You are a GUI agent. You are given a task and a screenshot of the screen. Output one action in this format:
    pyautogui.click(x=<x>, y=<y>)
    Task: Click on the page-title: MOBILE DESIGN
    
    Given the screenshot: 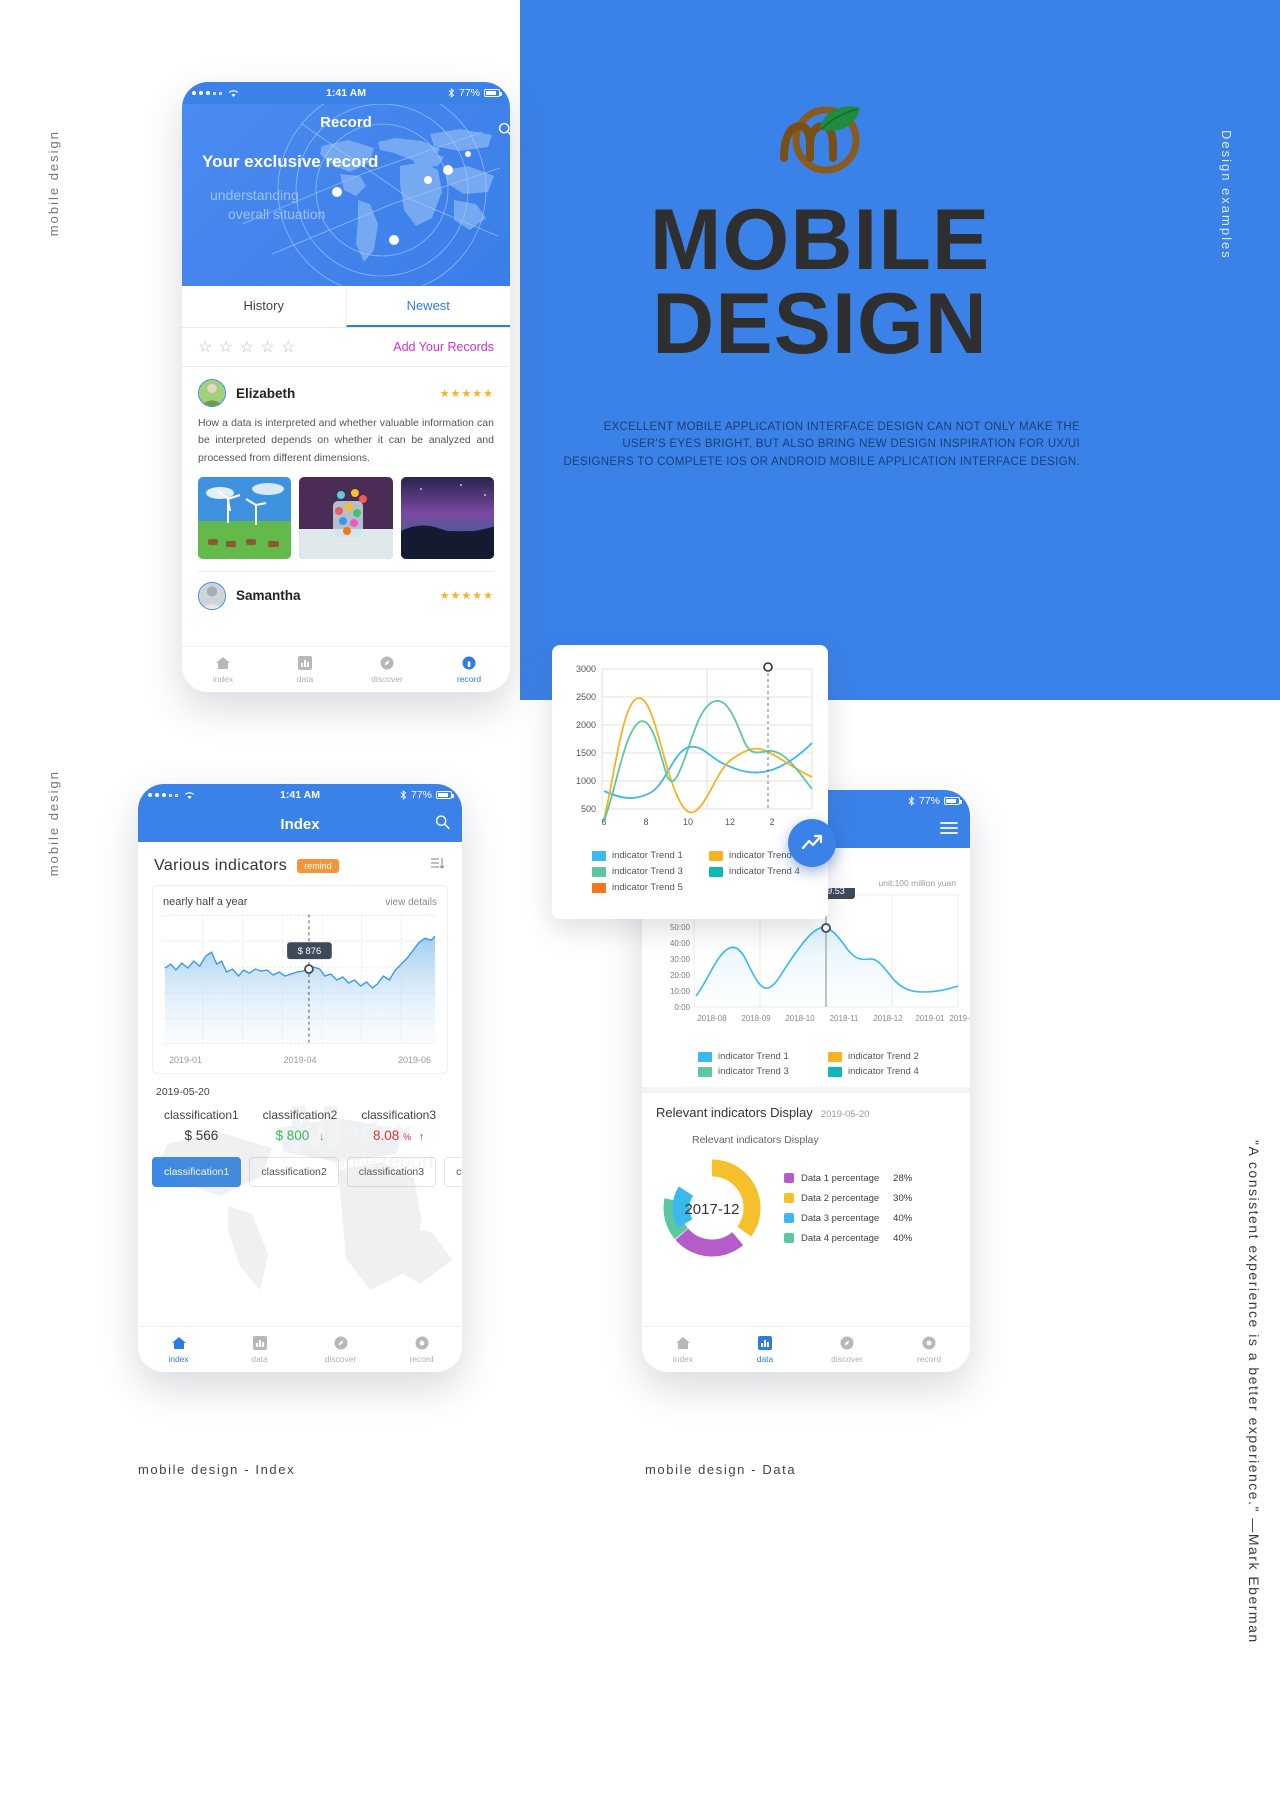 What is the action you would take?
    pyautogui.click(x=820, y=282)
    